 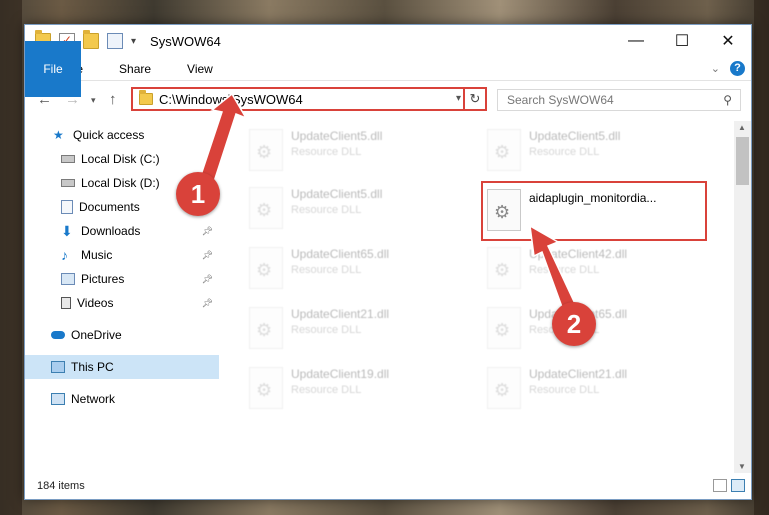 What do you see at coordinates (58, 399) in the screenshot?
I see `network-icon` at bounding box center [58, 399].